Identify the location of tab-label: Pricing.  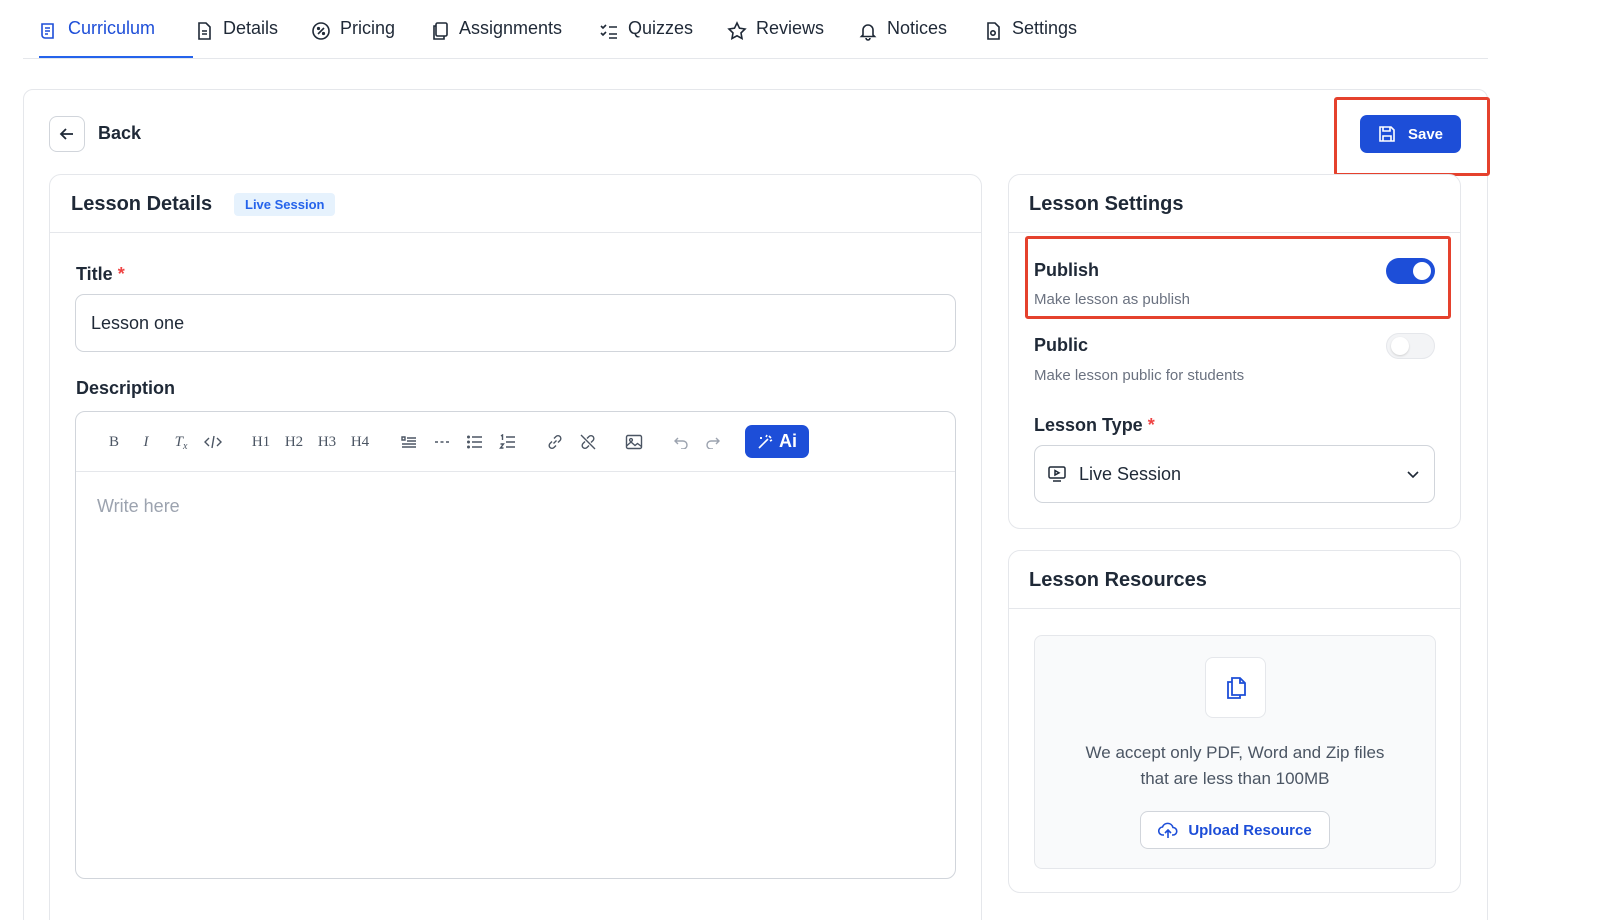
(368, 28).